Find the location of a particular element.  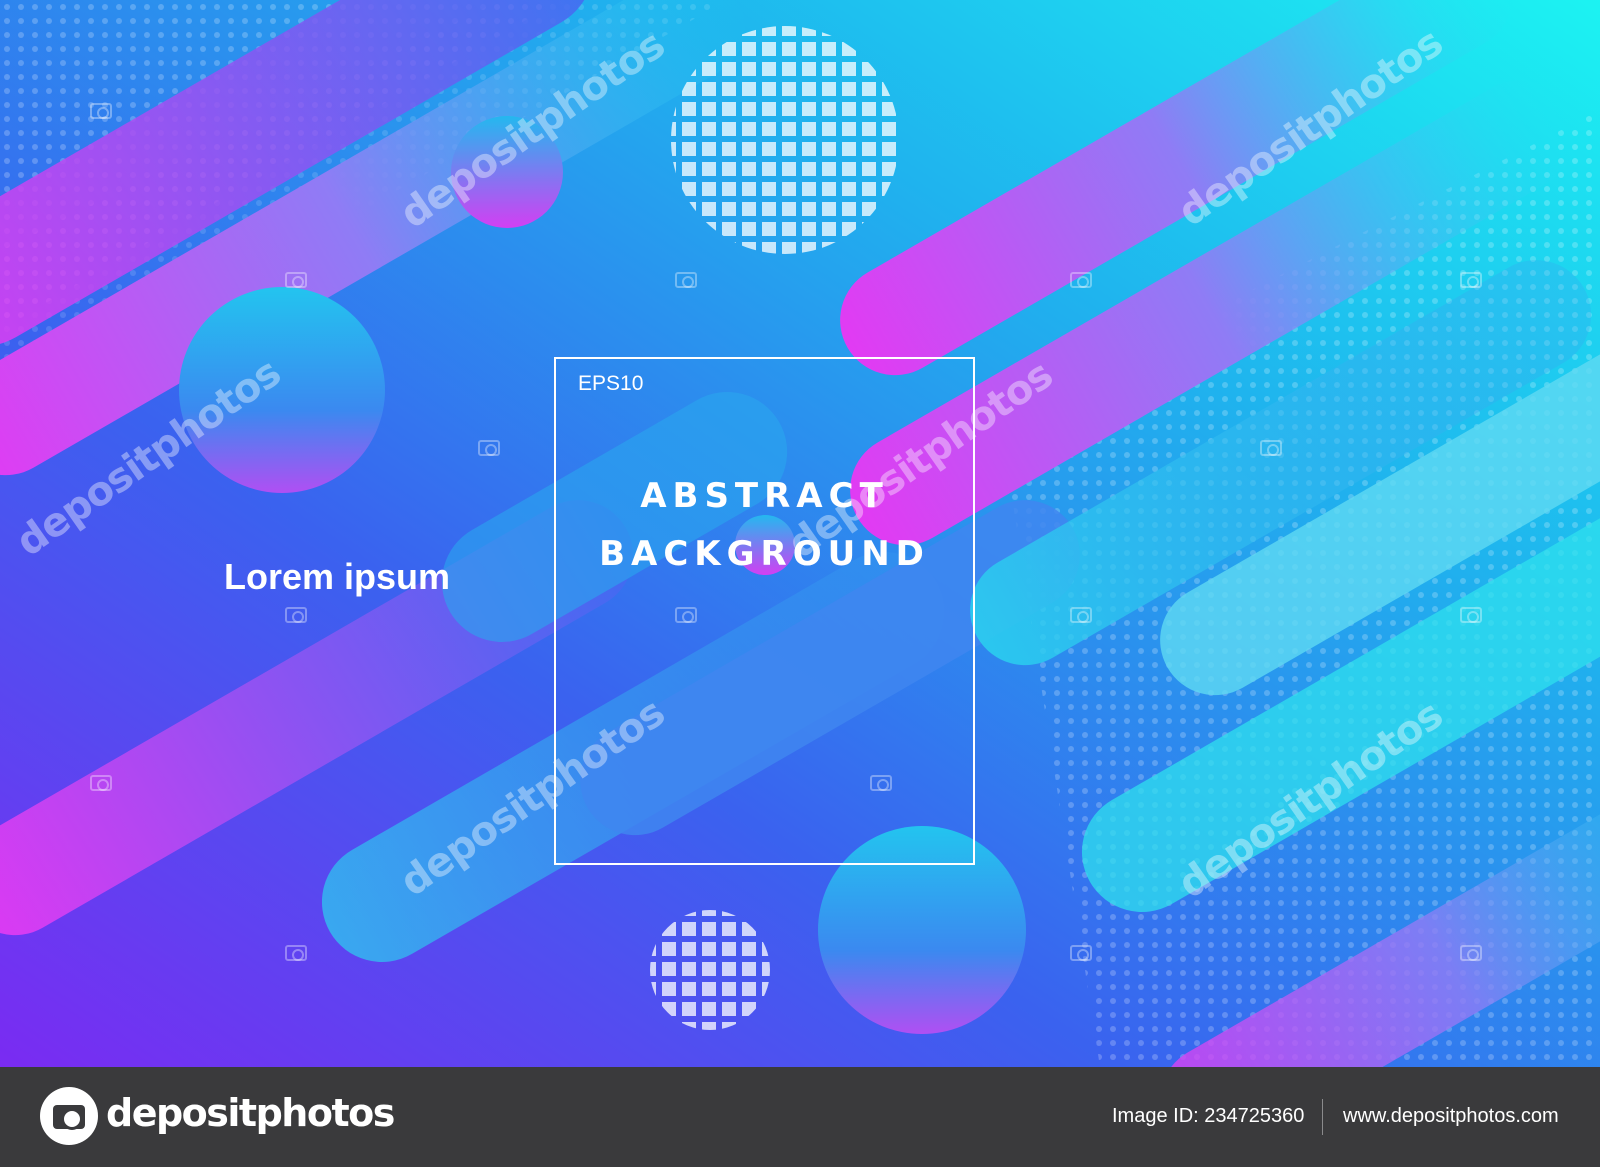

brand-name: depositphotos is located at coordinates (250, 1113).